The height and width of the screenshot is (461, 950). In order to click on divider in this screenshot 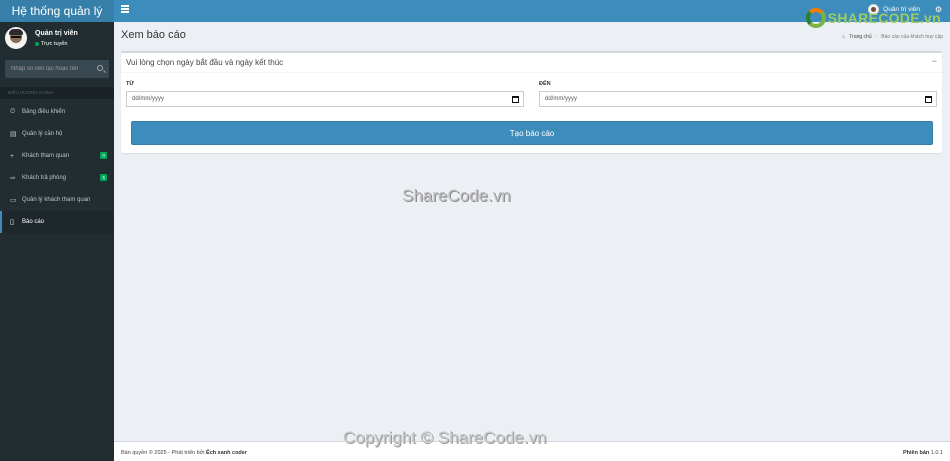, I will do `click(531, 72)`.